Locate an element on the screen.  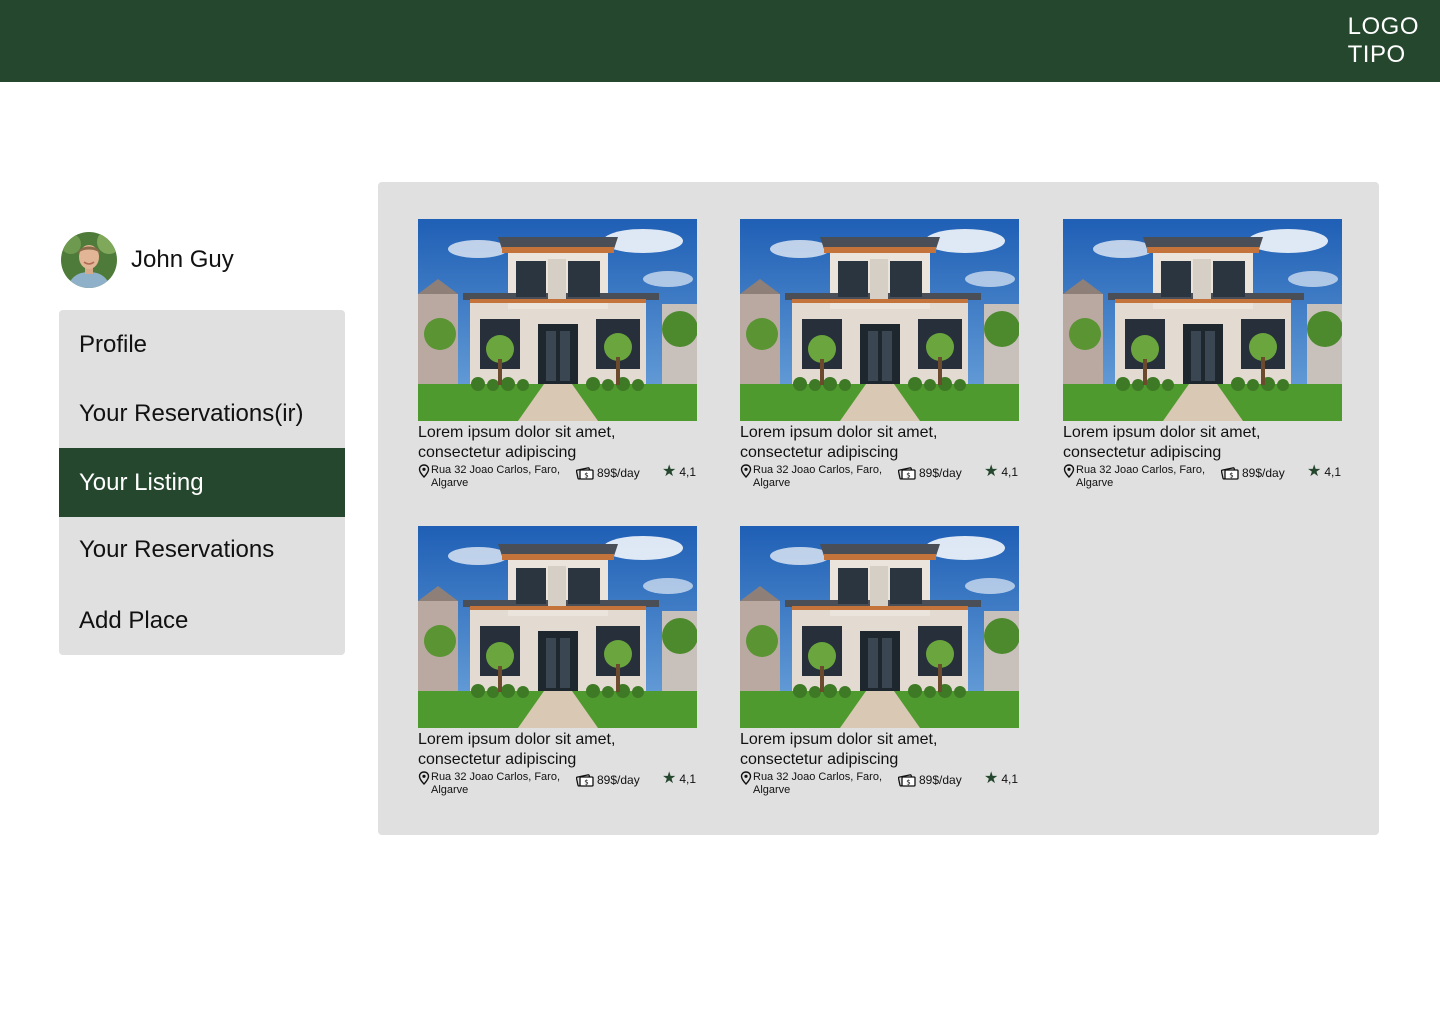
user-info: John Guy is located at coordinates (147, 260).